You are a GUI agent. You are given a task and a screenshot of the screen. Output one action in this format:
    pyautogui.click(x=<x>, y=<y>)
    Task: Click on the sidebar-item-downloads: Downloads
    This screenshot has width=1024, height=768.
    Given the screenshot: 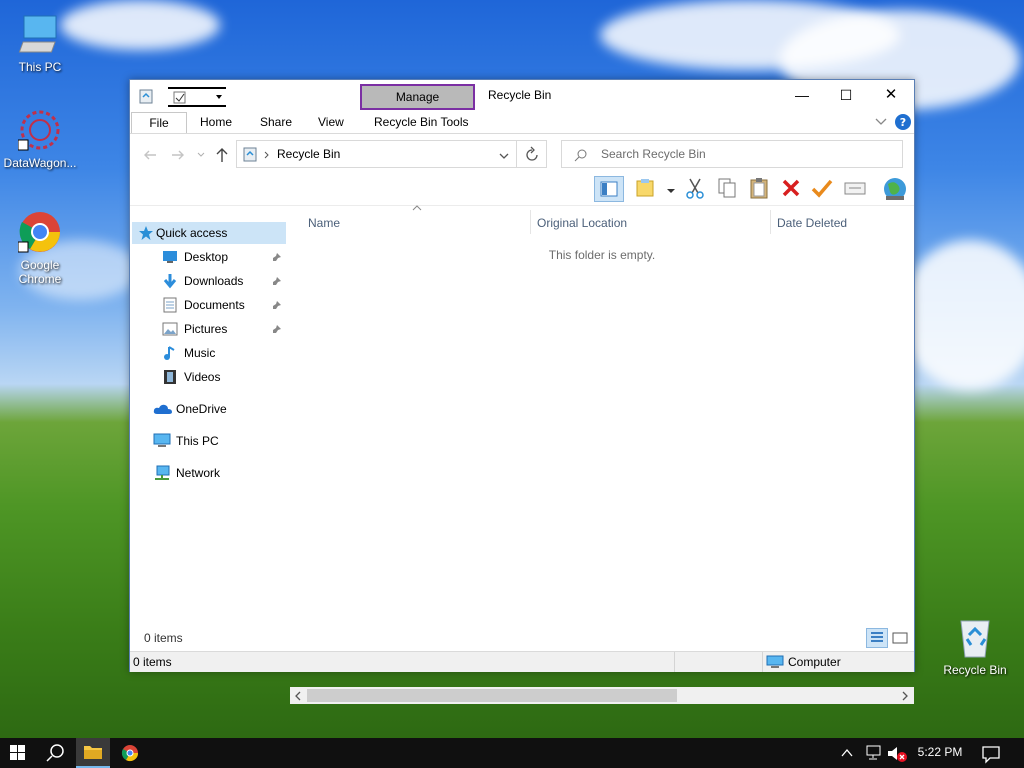 What is the action you would take?
    pyautogui.click(x=223, y=281)
    